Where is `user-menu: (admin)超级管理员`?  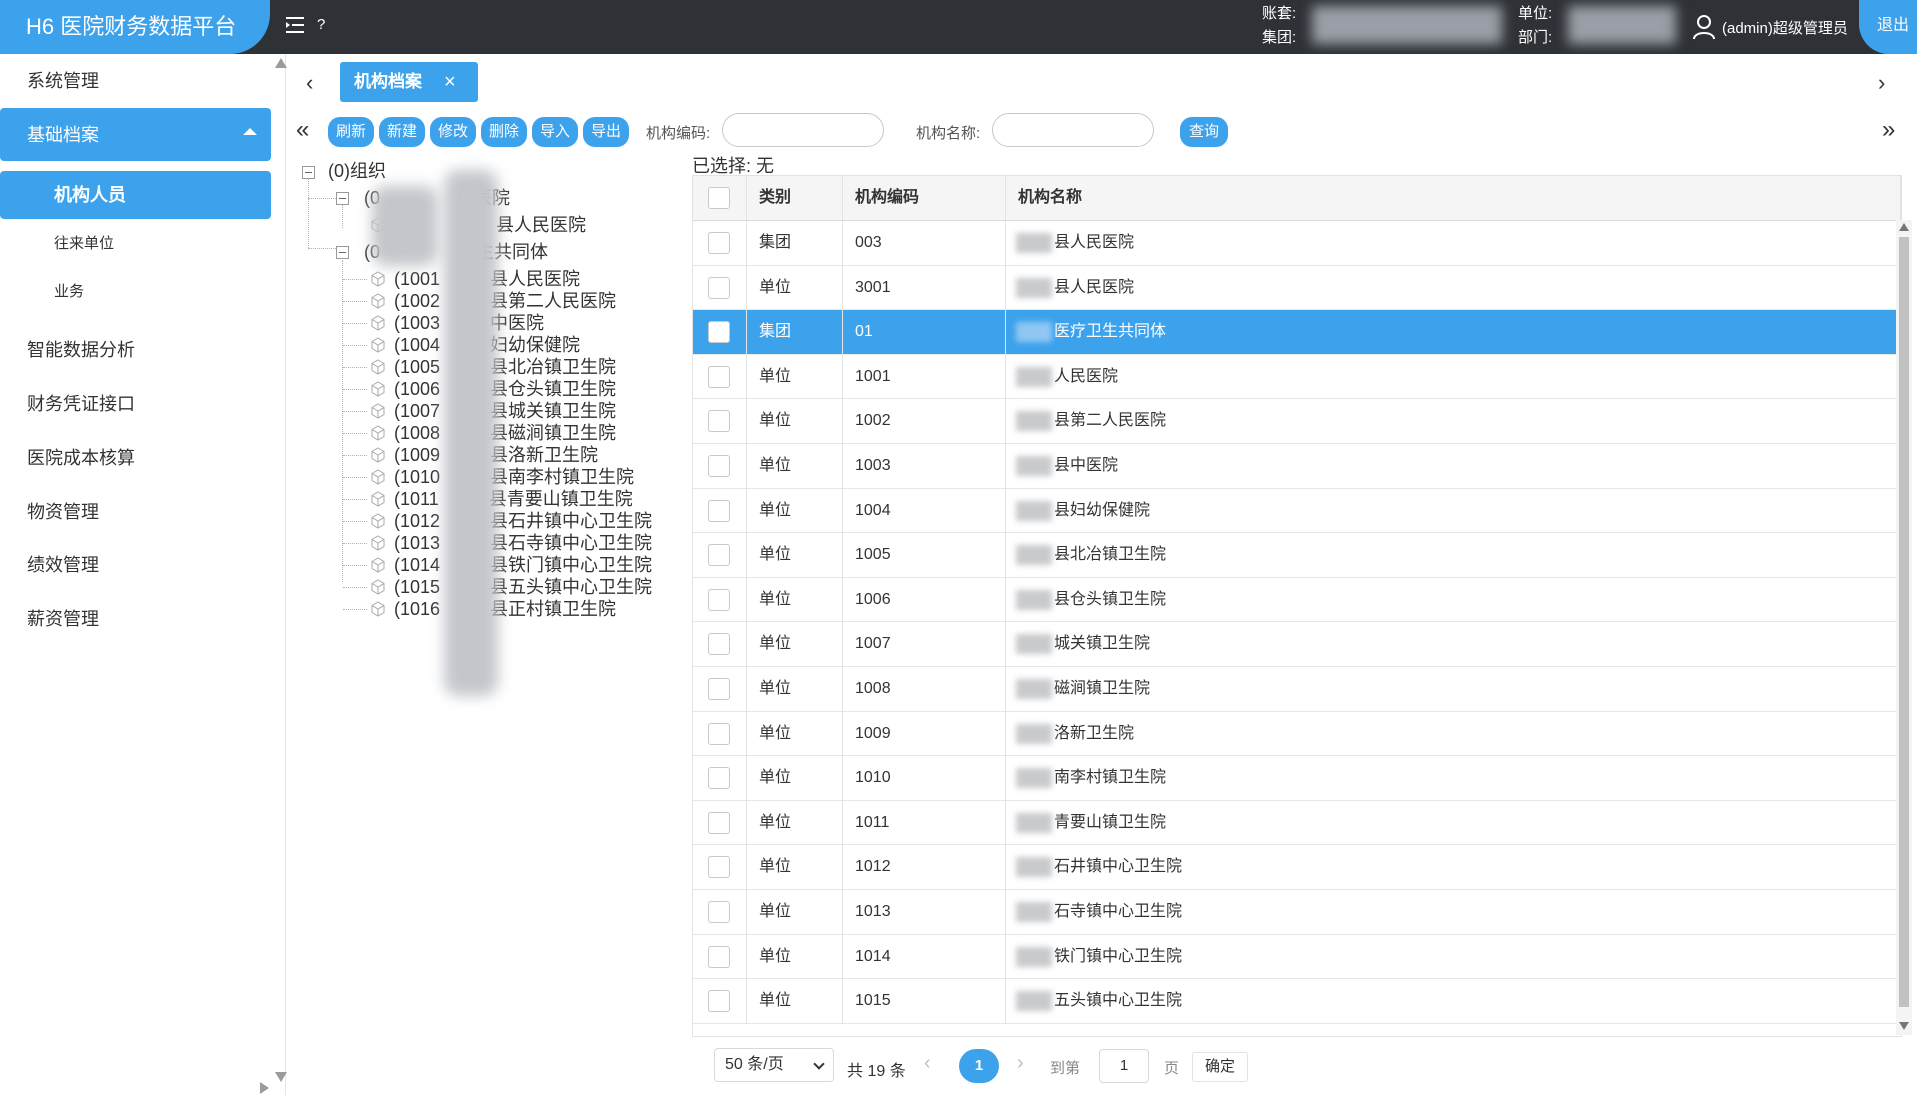 user-menu: (admin)超级管理员 is located at coordinates (1770, 27).